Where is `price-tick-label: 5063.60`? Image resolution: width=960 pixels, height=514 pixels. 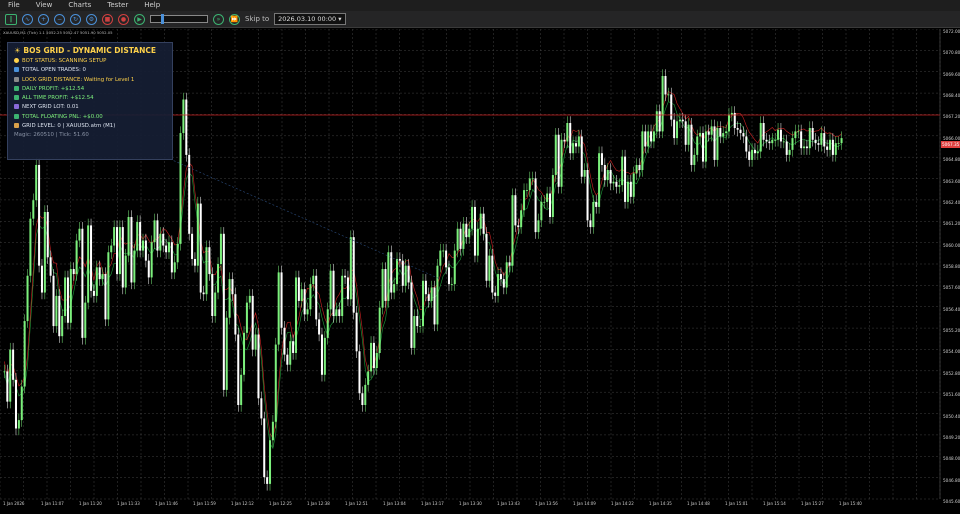
price-tick-label: 5063.60 is located at coordinates (951, 181).